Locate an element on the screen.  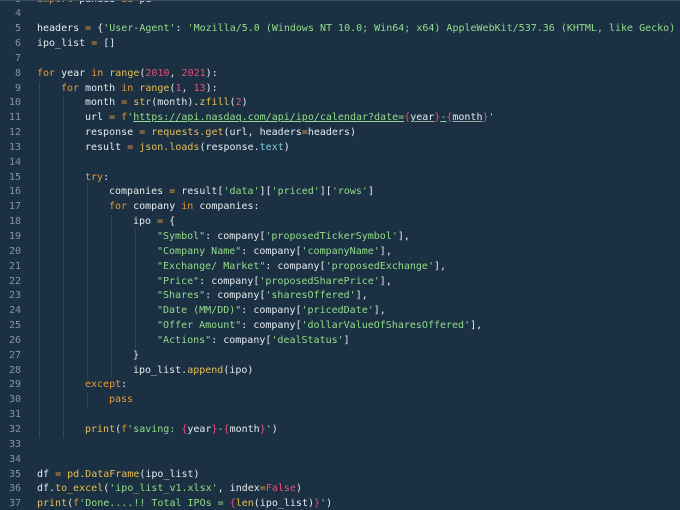
line-number: 3 is located at coordinates (10, 4).